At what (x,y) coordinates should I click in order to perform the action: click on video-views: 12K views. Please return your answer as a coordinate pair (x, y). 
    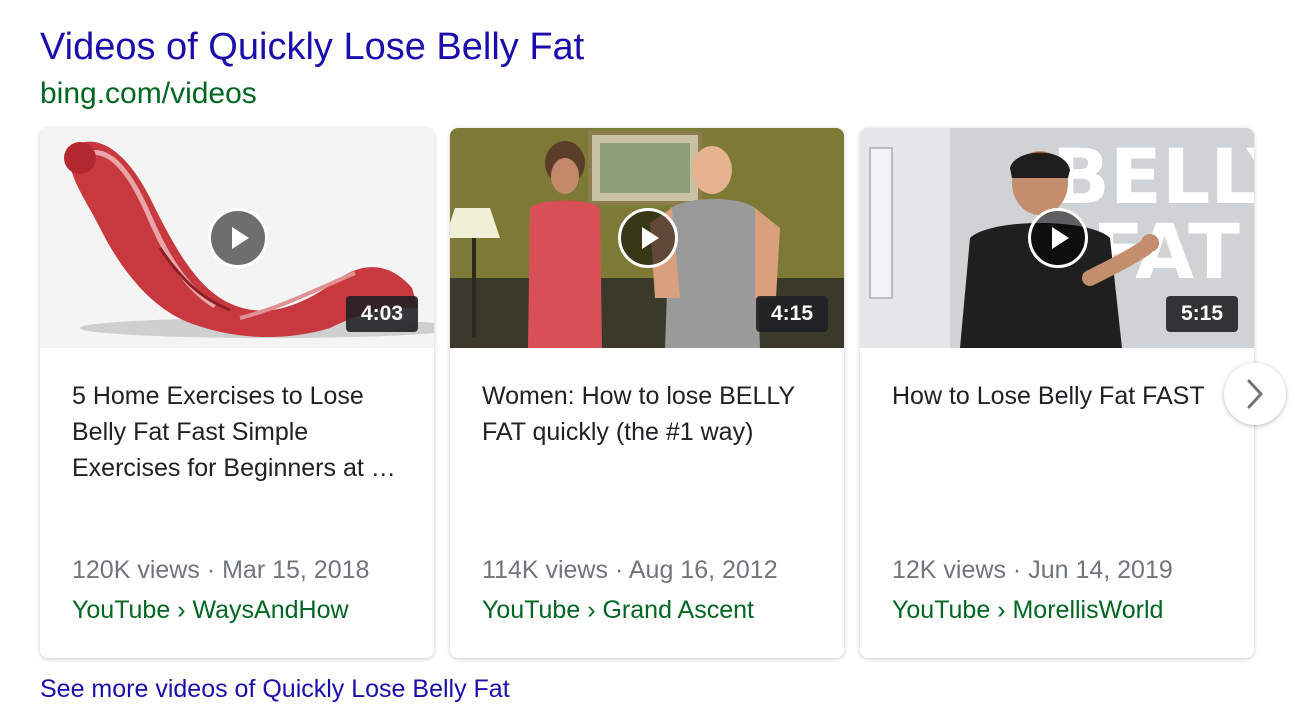
    Looking at the image, I should click on (949, 570).